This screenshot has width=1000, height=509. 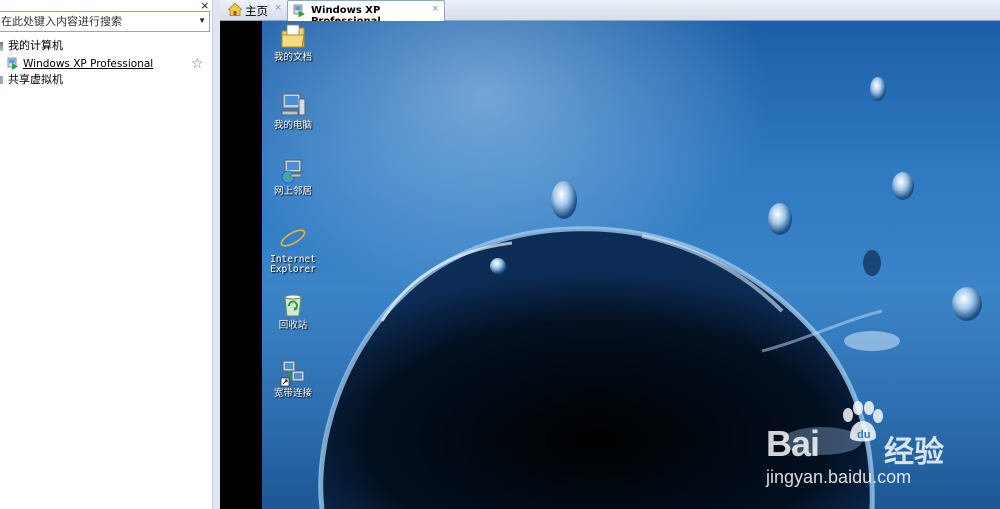 What do you see at coordinates (202, 20) in the screenshot?
I see `search-dropdown-icon: ▼` at bounding box center [202, 20].